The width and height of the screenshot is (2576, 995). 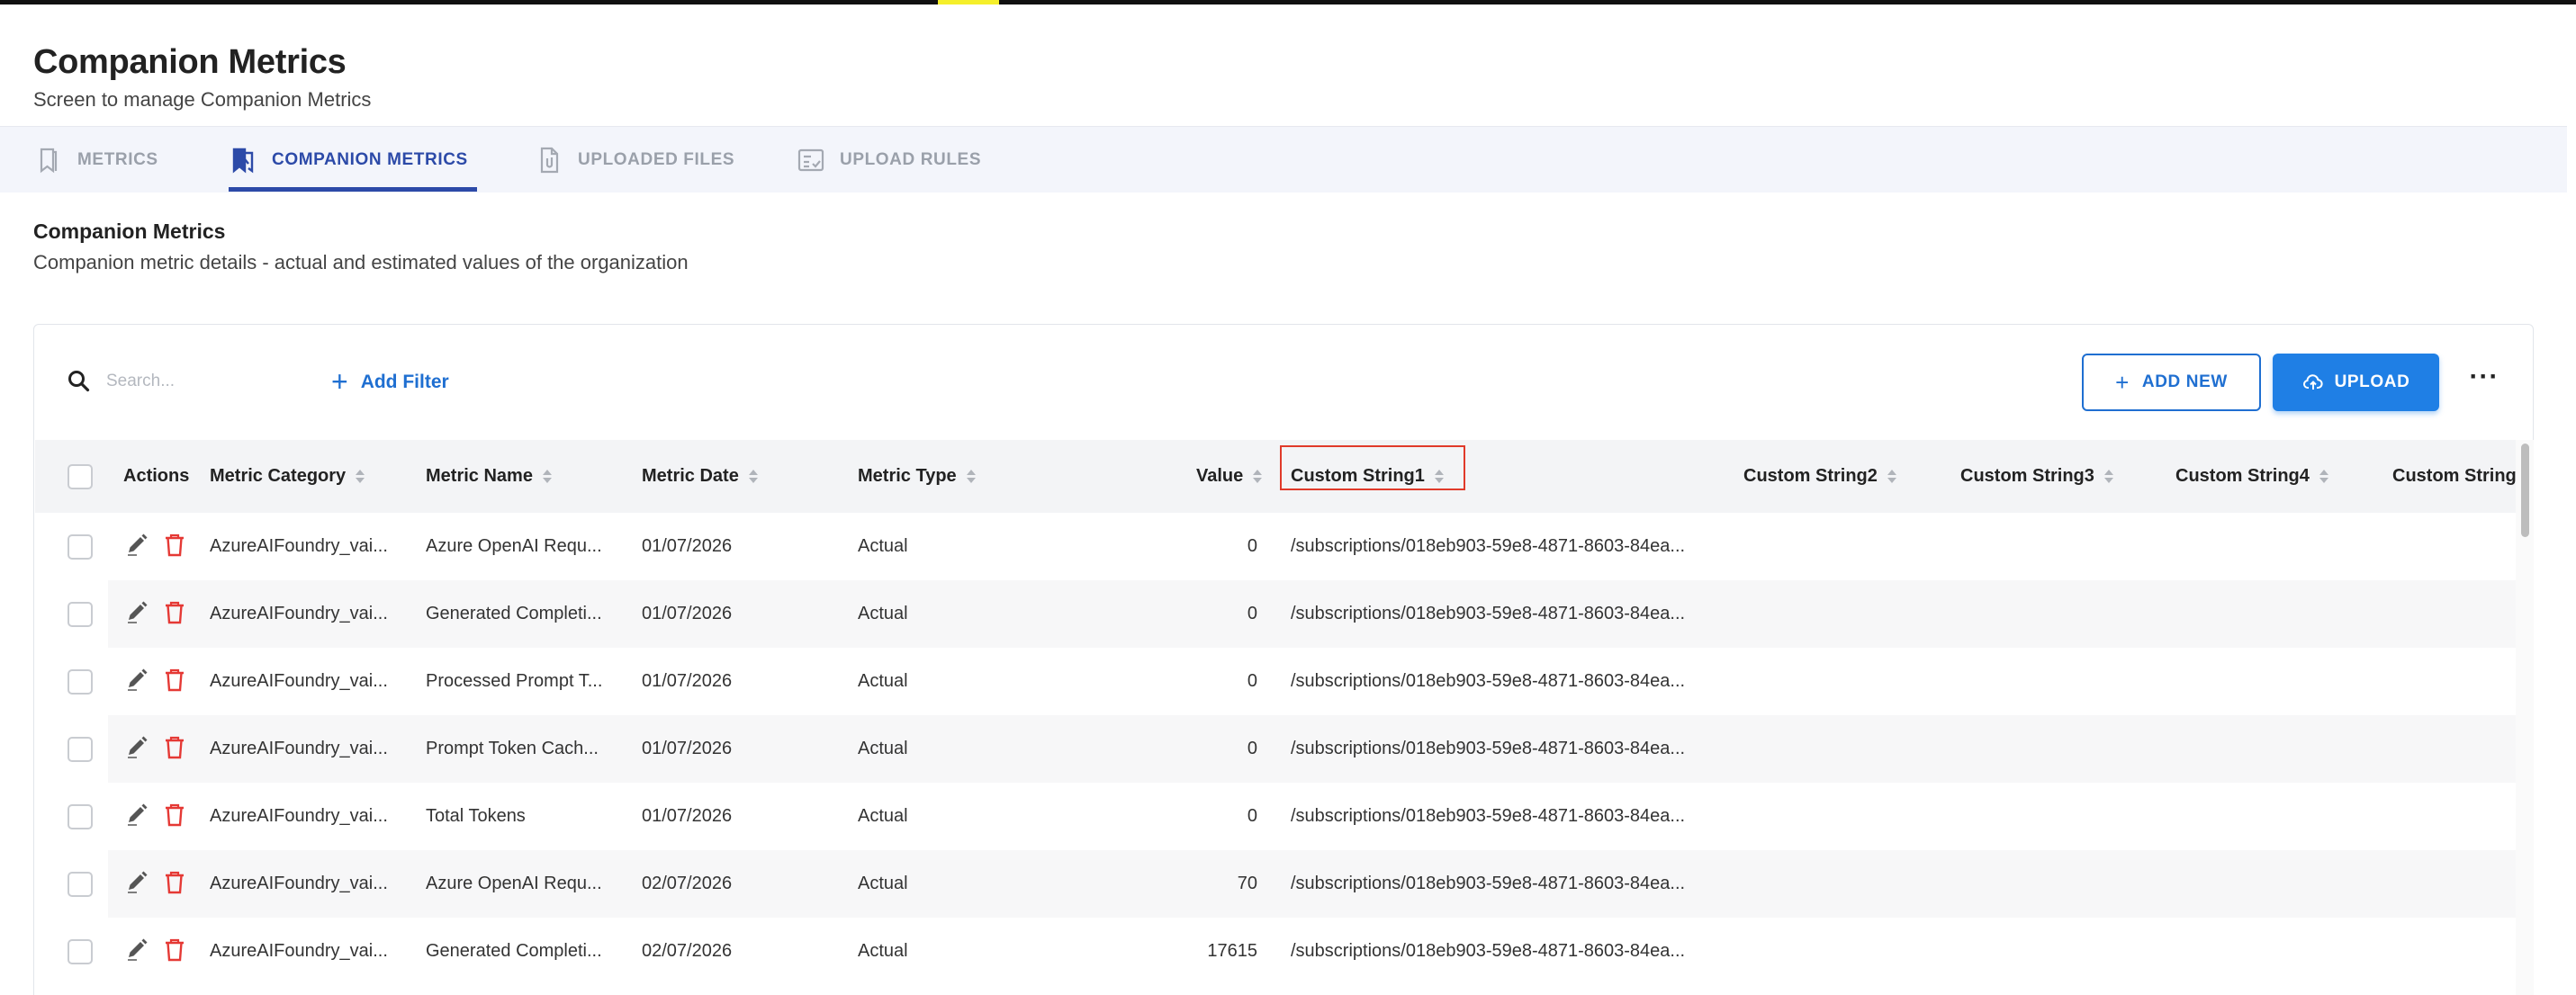 I want to click on column-header-metric-date: Metric Date, so click(x=700, y=477).